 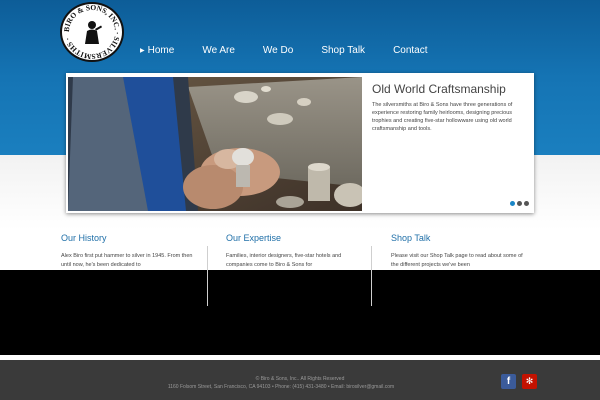 I want to click on column-title: Our History, so click(x=131, y=238).